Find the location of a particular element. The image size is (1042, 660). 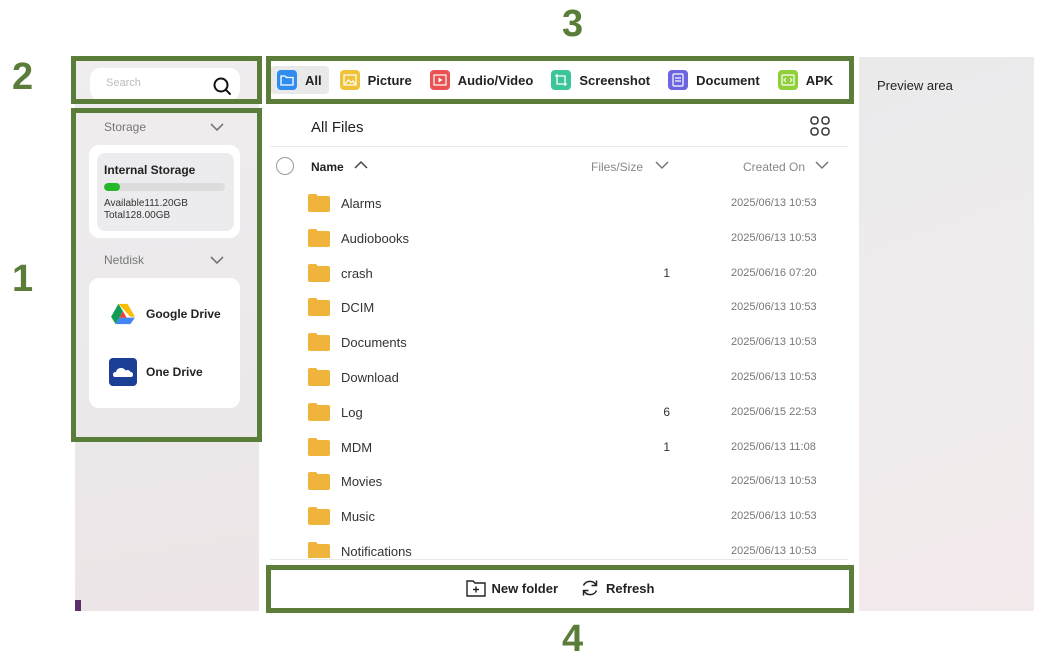

file-name: Audiobooks is located at coordinates (375, 238).